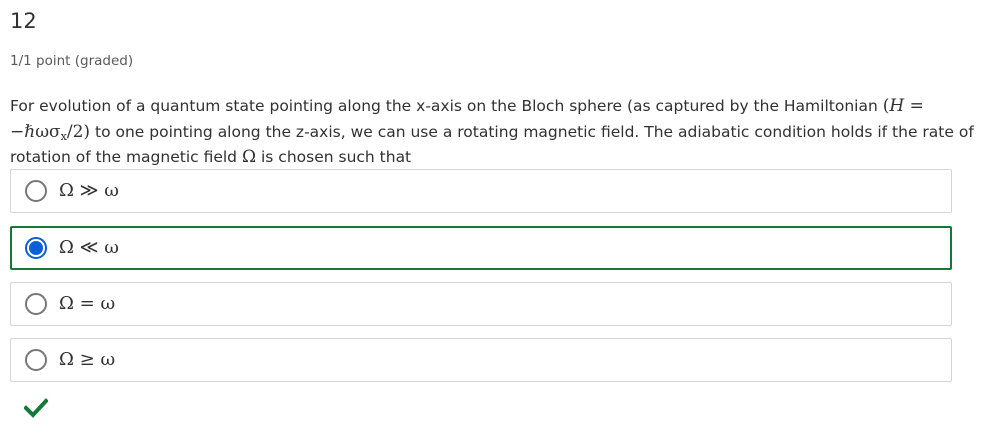 This screenshot has height=434, width=994. I want to click on hamiltonian-tail: /2), so click(78, 131).